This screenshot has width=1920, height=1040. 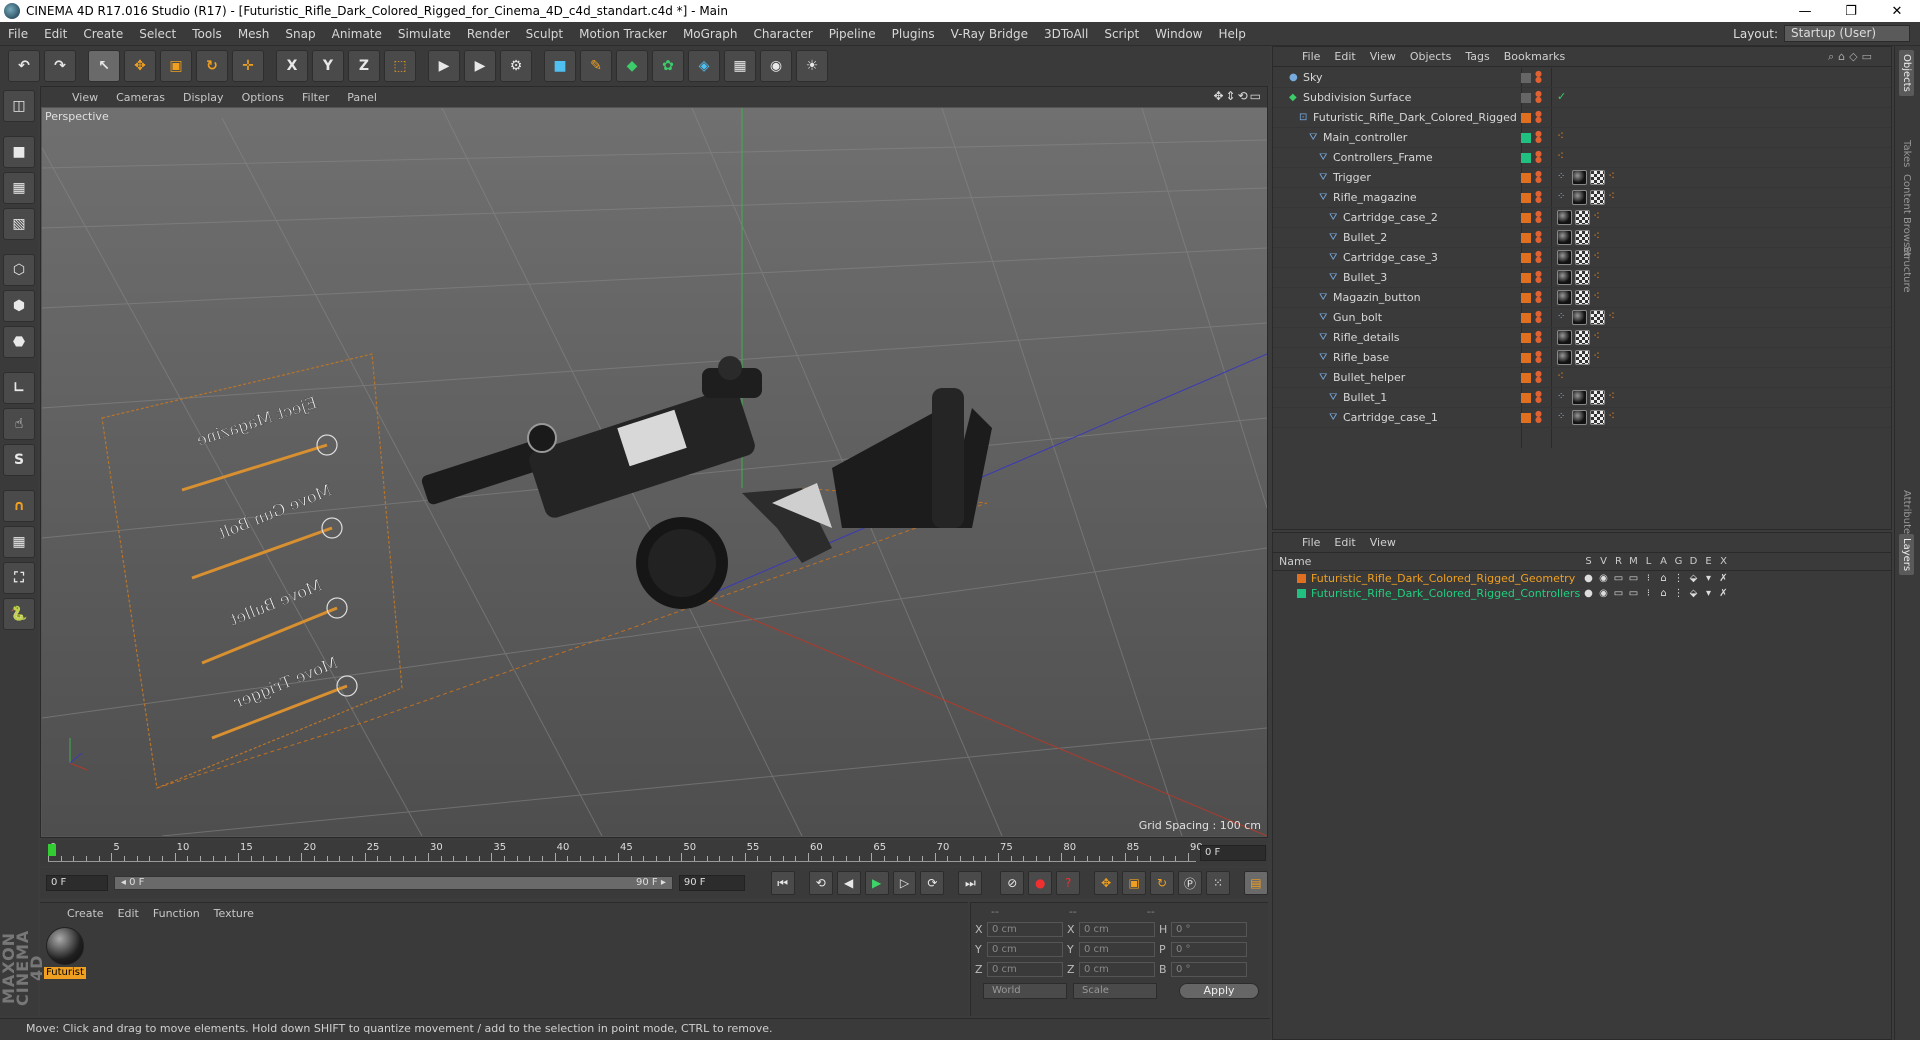 I want to click on end-frame-field: 90 F, so click(x=711, y=883).